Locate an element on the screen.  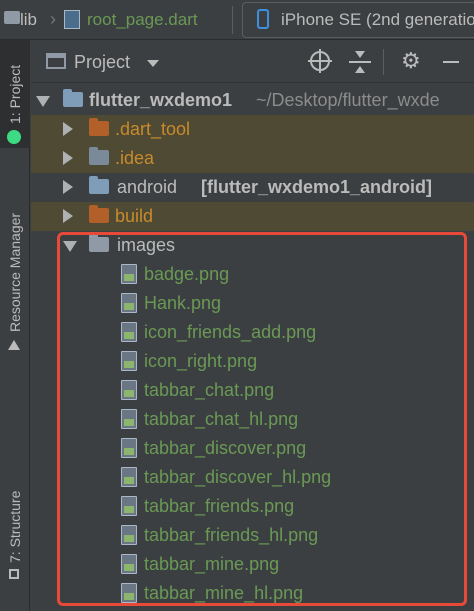
file-row: tabbar_friends.png is located at coordinates (252, 506).